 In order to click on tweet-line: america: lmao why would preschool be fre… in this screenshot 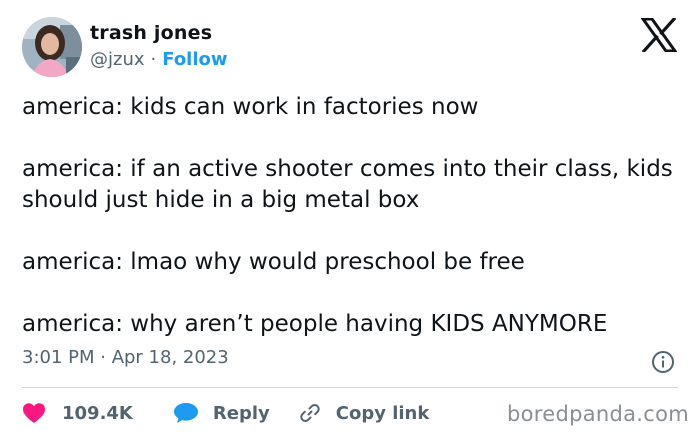, I will do `click(273, 262)`.